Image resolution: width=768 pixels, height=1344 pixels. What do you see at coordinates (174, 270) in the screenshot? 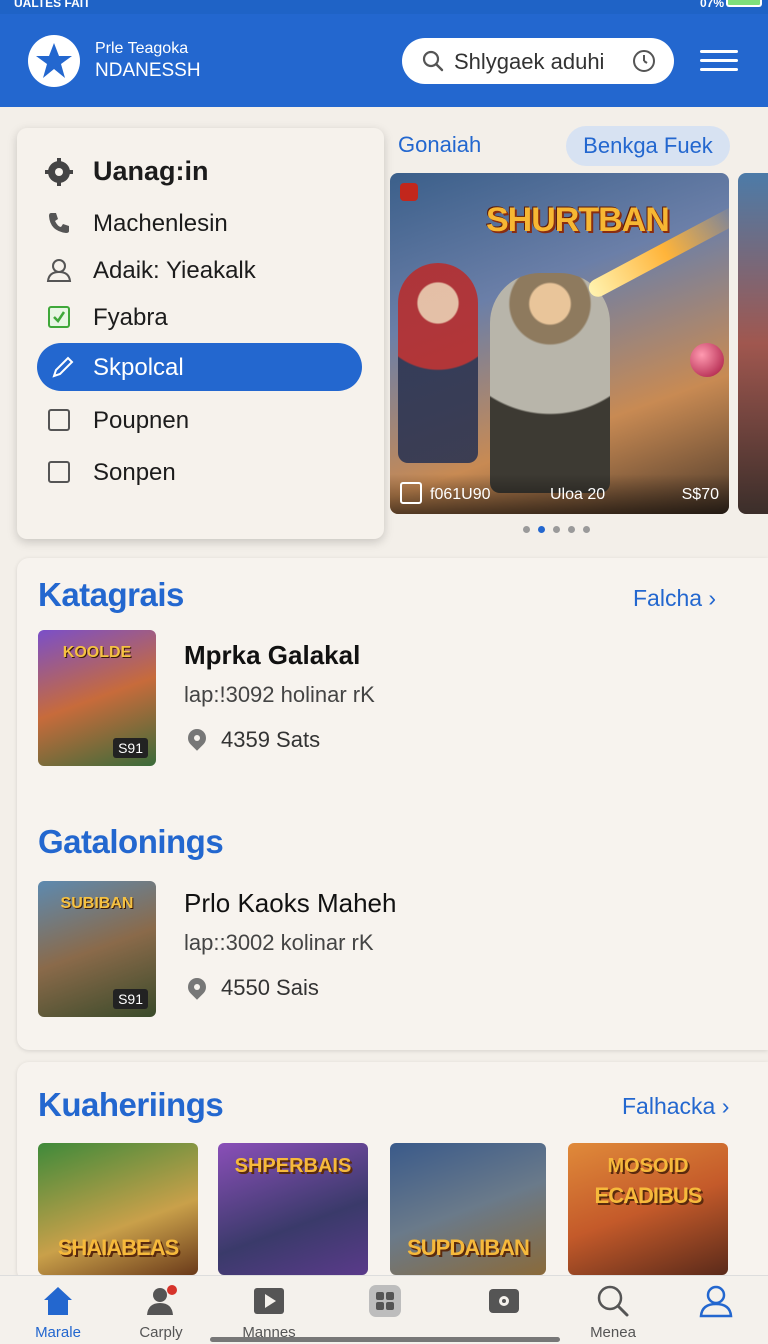
I see `menu-item-label: Adaik: Yieakalk` at bounding box center [174, 270].